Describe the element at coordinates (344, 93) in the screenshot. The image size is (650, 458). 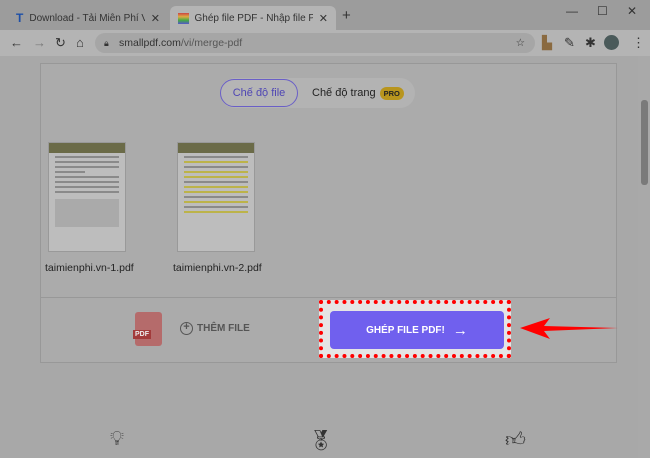
I see `page-mode-label: Chế độ trang` at that location.